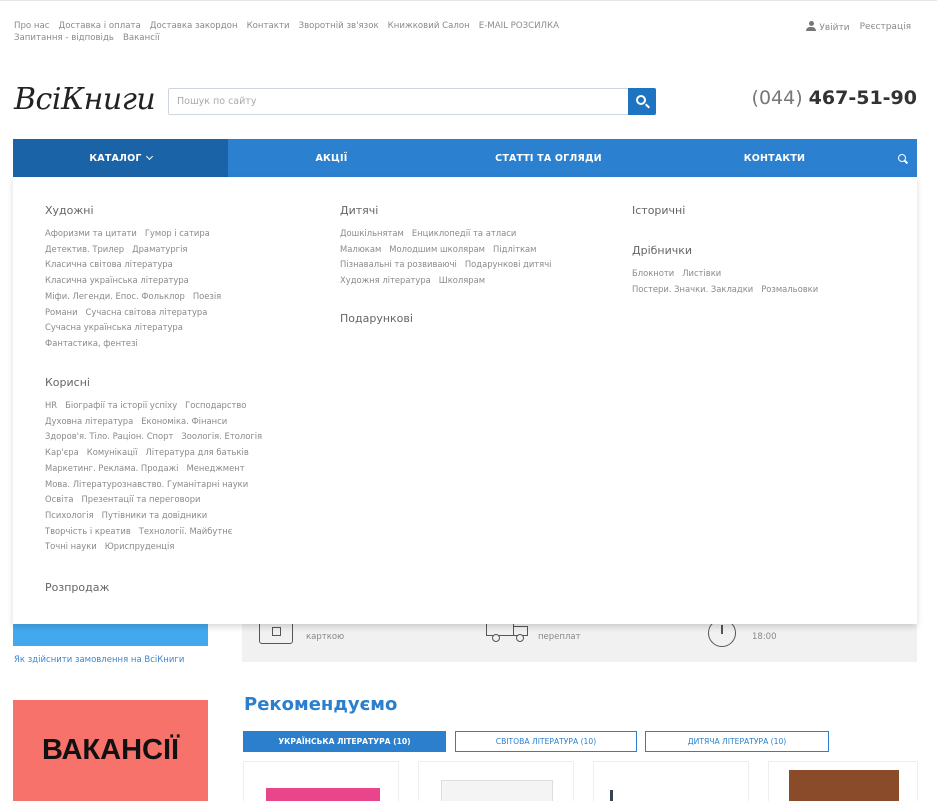  Describe the element at coordinates (196, 453) in the screenshot. I see `subcategory-link: Література для батьків` at that location.